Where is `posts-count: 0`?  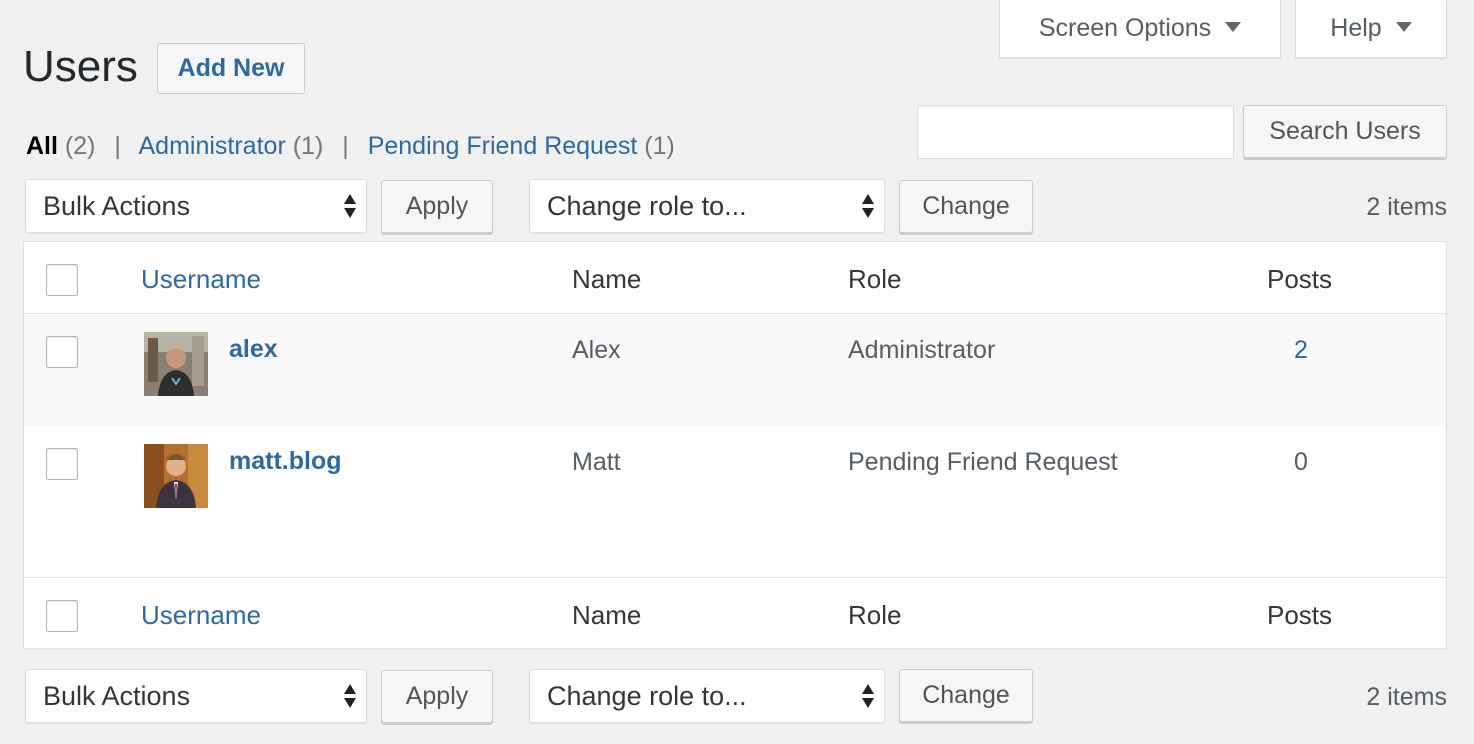 posts-count: 0 is located at coordinates (1301, 462).